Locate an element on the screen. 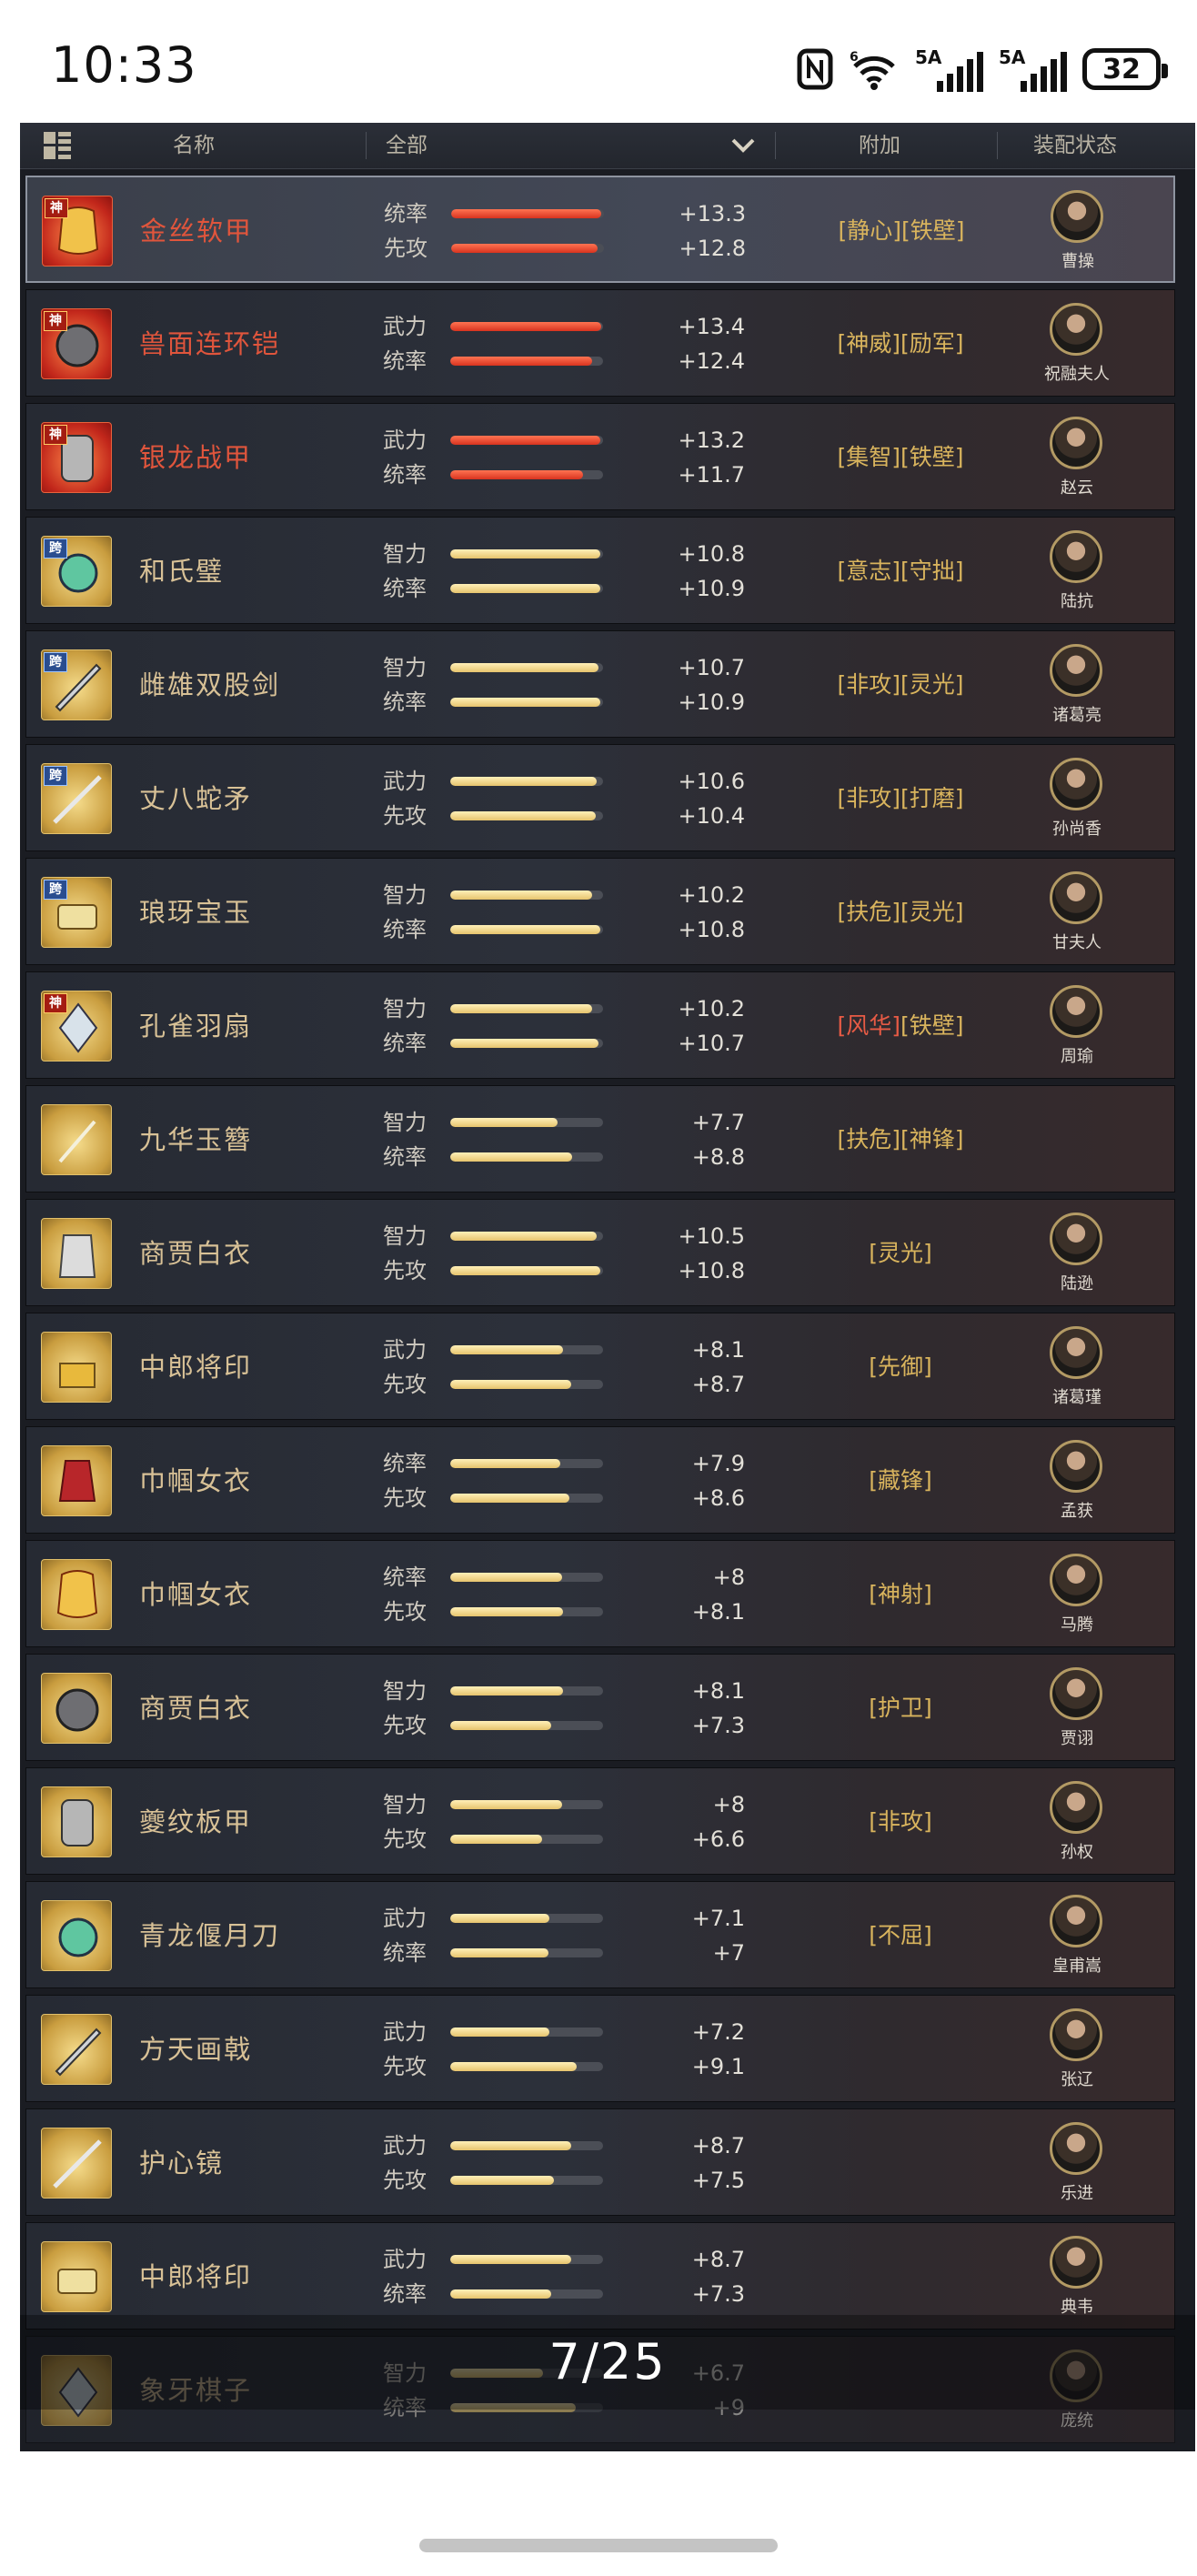 The width and height of the screenshot is (1197, 2576). stat-value: +8.8 is located at coordinates (718, 1157).